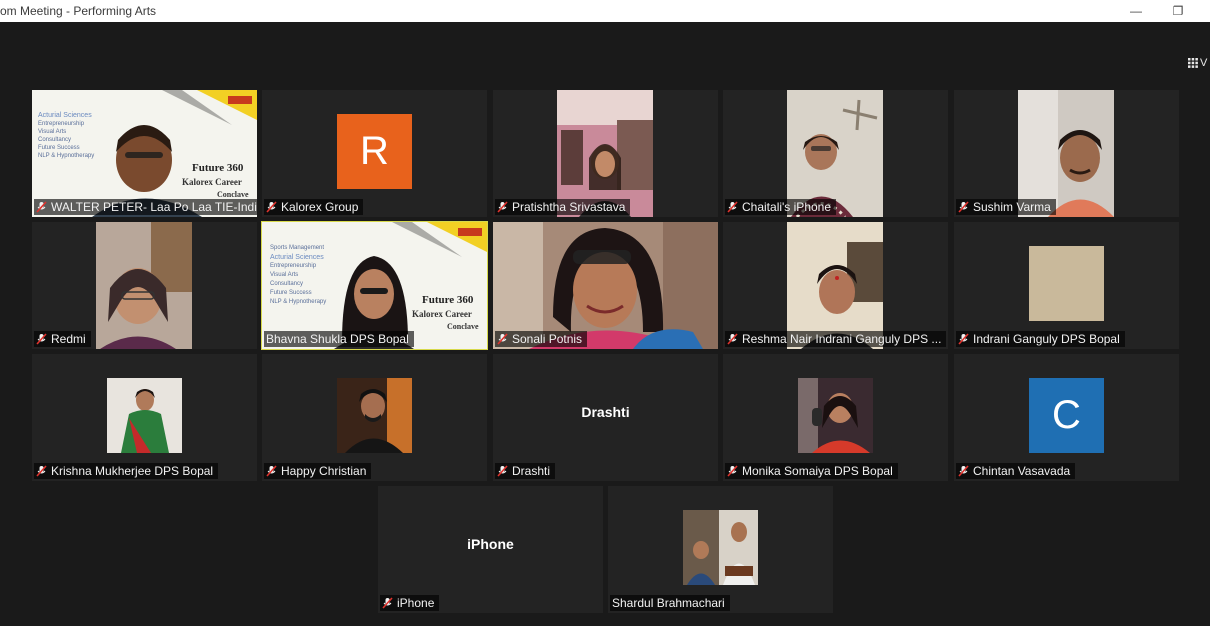 The image size is (1210, 626). I want to click on participant-tile-sushim-varma: Sushim Varma, so click(1066, 153).